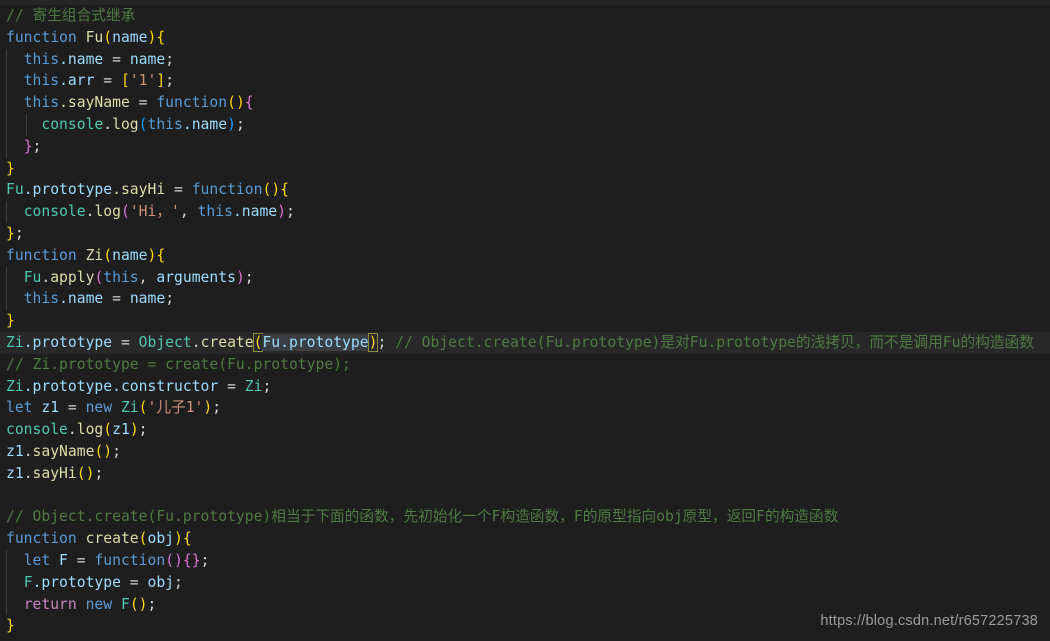 The width and height of the screenshot is (1050, 641). What do you see at coordinates (196, 277) in the screenshot?
I see `identifier-arguments: arguments` at bounding box center [196, 277].